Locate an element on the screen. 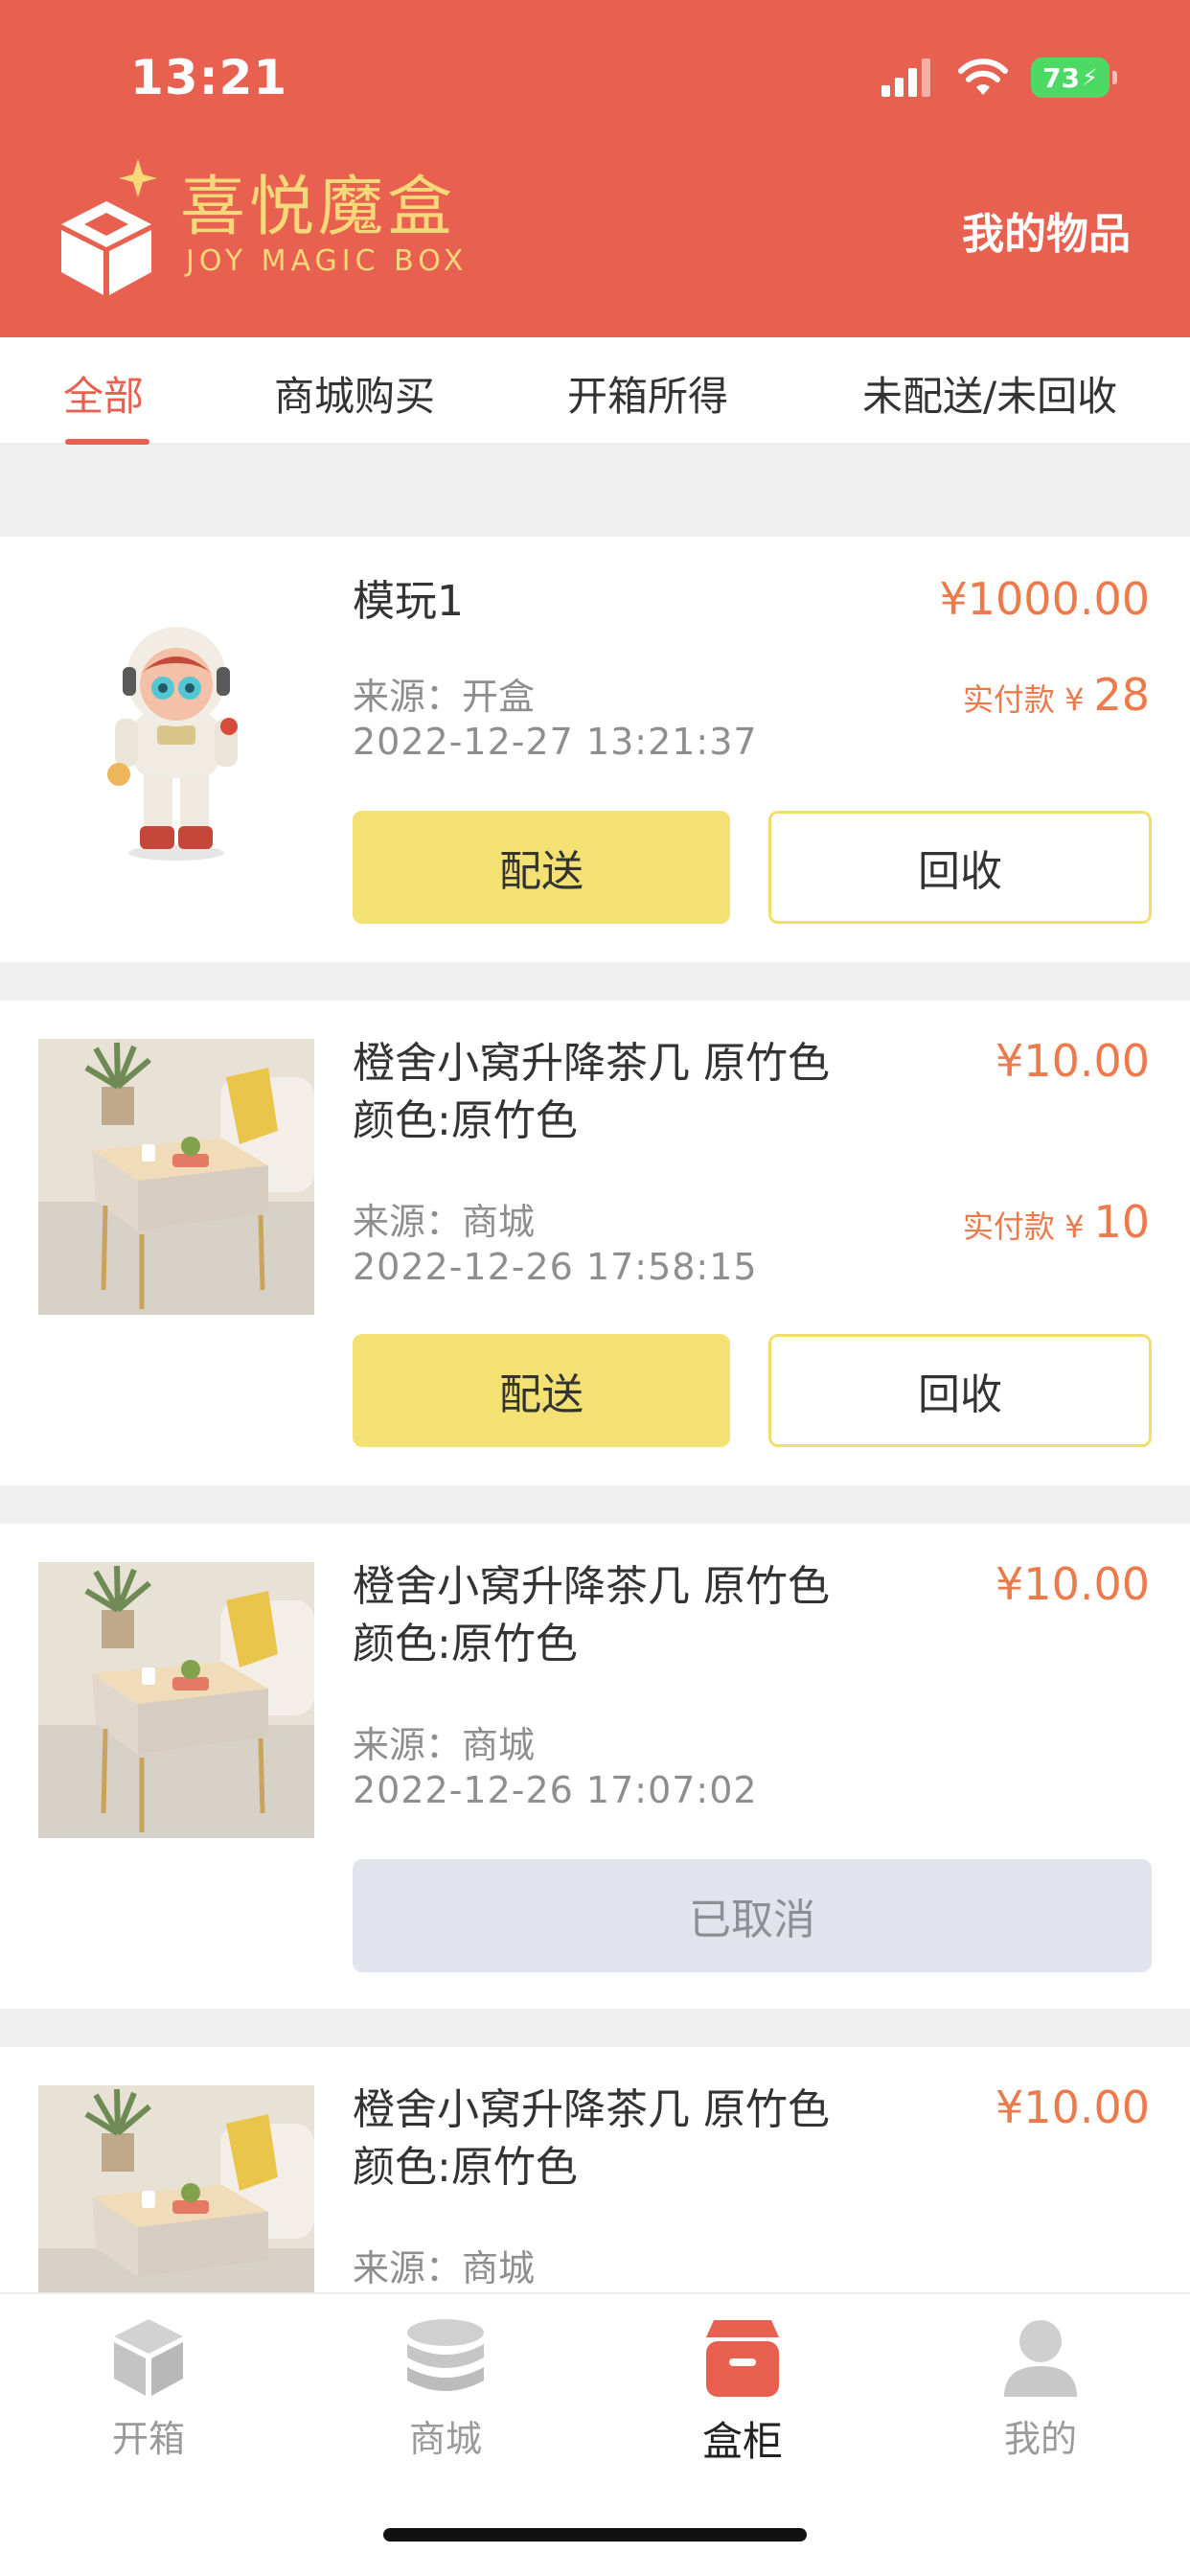 Image resolution: width=1190 pixels, height=2576 pixels. item-title: 模玩1 is located at coordinates (409, 601).